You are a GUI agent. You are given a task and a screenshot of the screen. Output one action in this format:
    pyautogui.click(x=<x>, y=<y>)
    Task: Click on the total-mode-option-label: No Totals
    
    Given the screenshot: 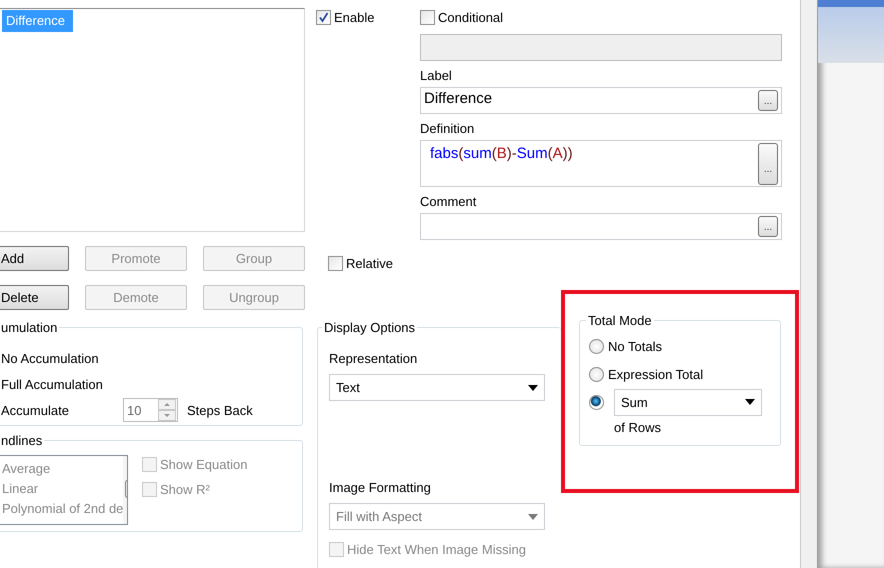 What is the action you would take?
    pyautogui.click(x=635, y=346)
    